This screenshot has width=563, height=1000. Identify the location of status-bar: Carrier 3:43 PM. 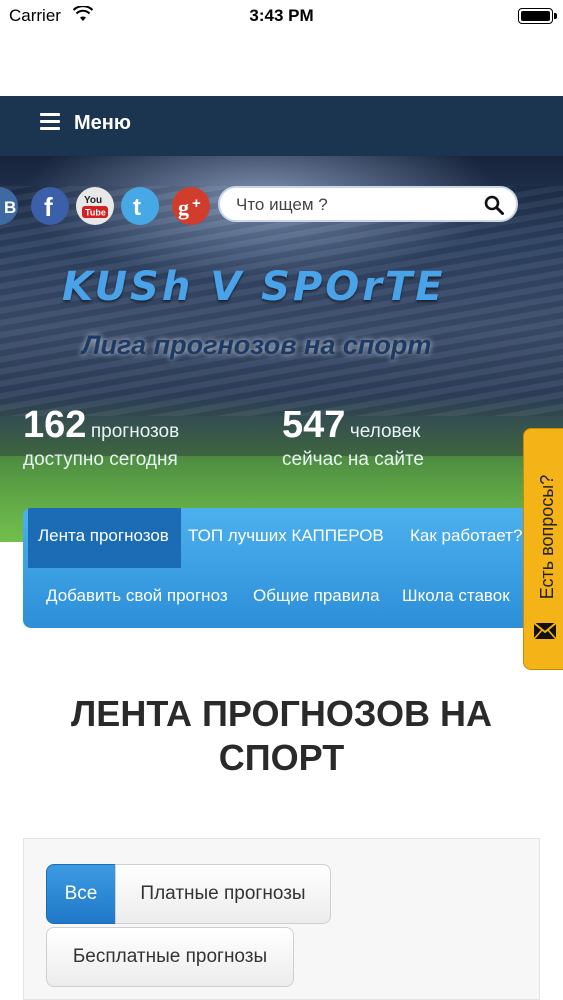
(281, 16).